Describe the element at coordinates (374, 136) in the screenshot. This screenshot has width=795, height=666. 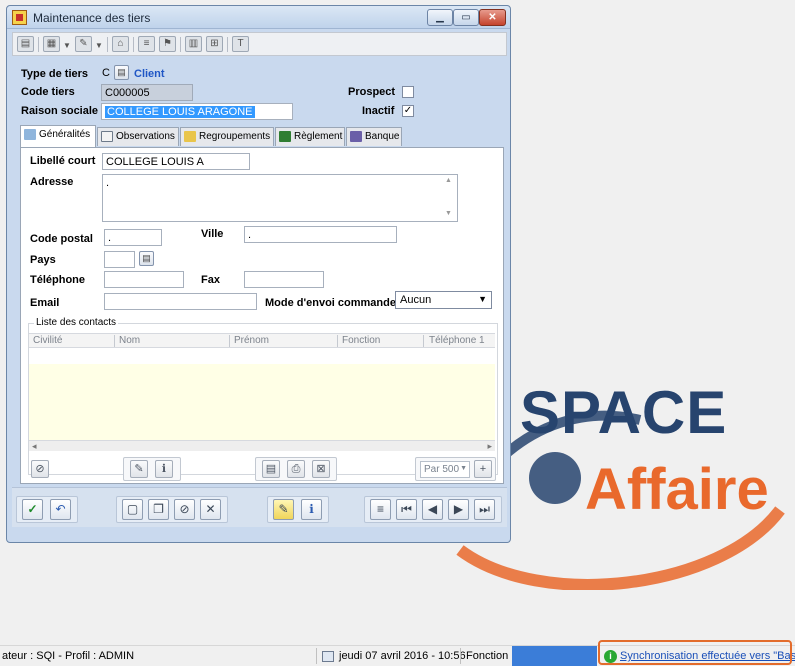
I see `tab-banque: Banque` at that location.